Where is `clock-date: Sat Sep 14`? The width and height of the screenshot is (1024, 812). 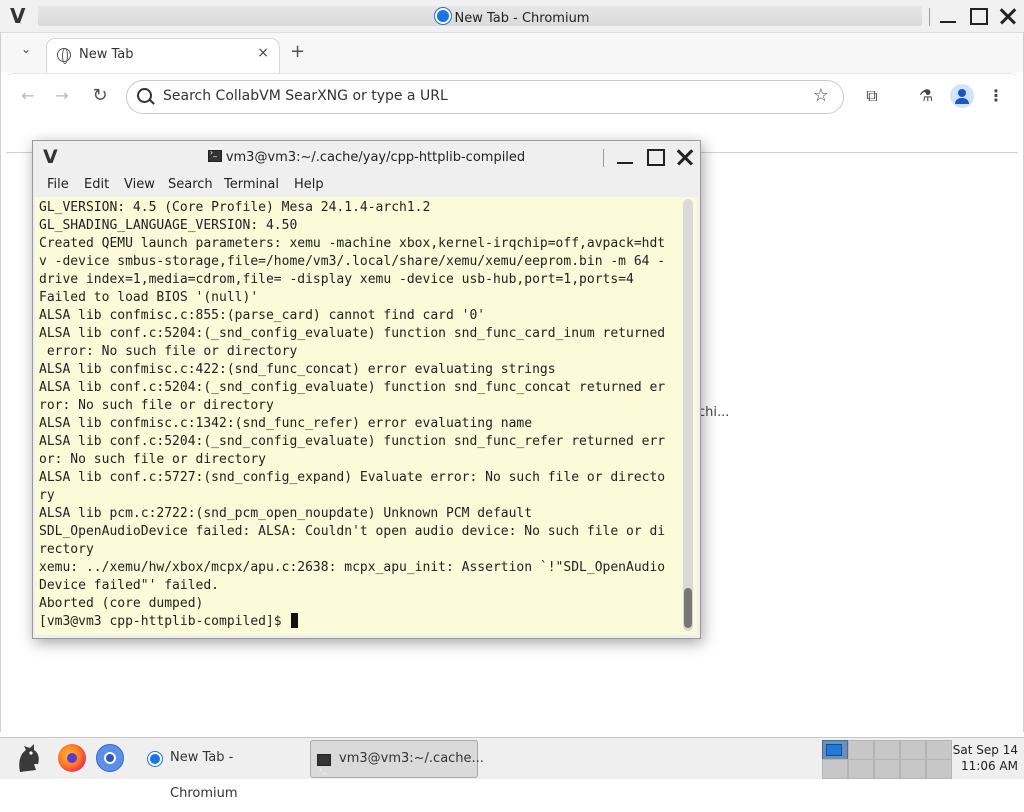 clock-date: Sat Sep 14 is located at coordinates (985, 750).